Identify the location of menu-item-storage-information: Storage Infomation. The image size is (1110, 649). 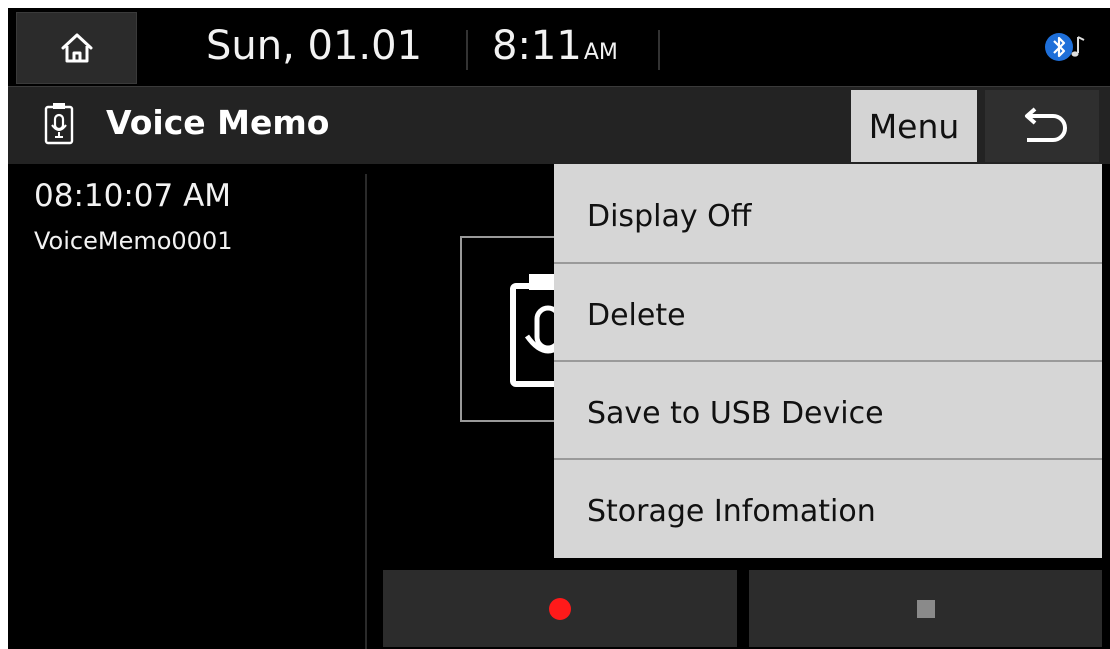
(828, 512).